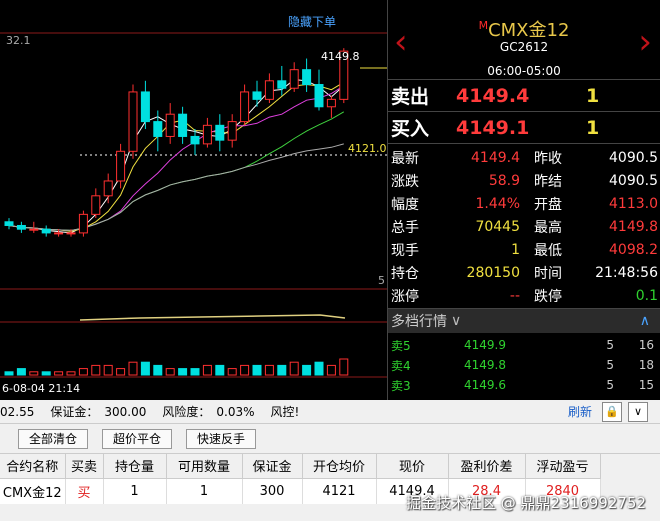 The width and height of the screenshot is (660, 521). I want to click on close-all-button: 全部清仓, so click(53, 438).